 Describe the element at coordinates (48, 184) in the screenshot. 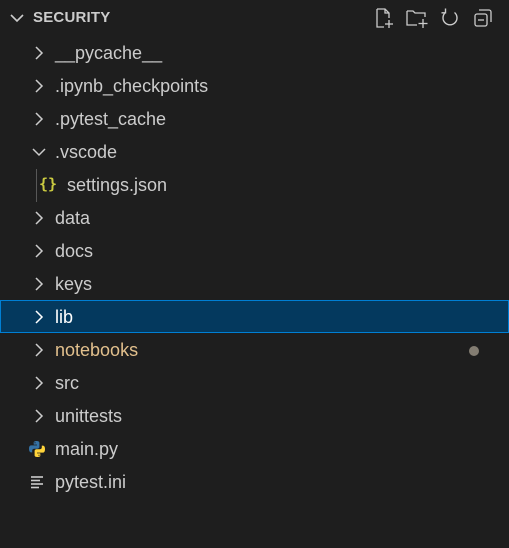

I see `json-braces-icon: {}` at that location.